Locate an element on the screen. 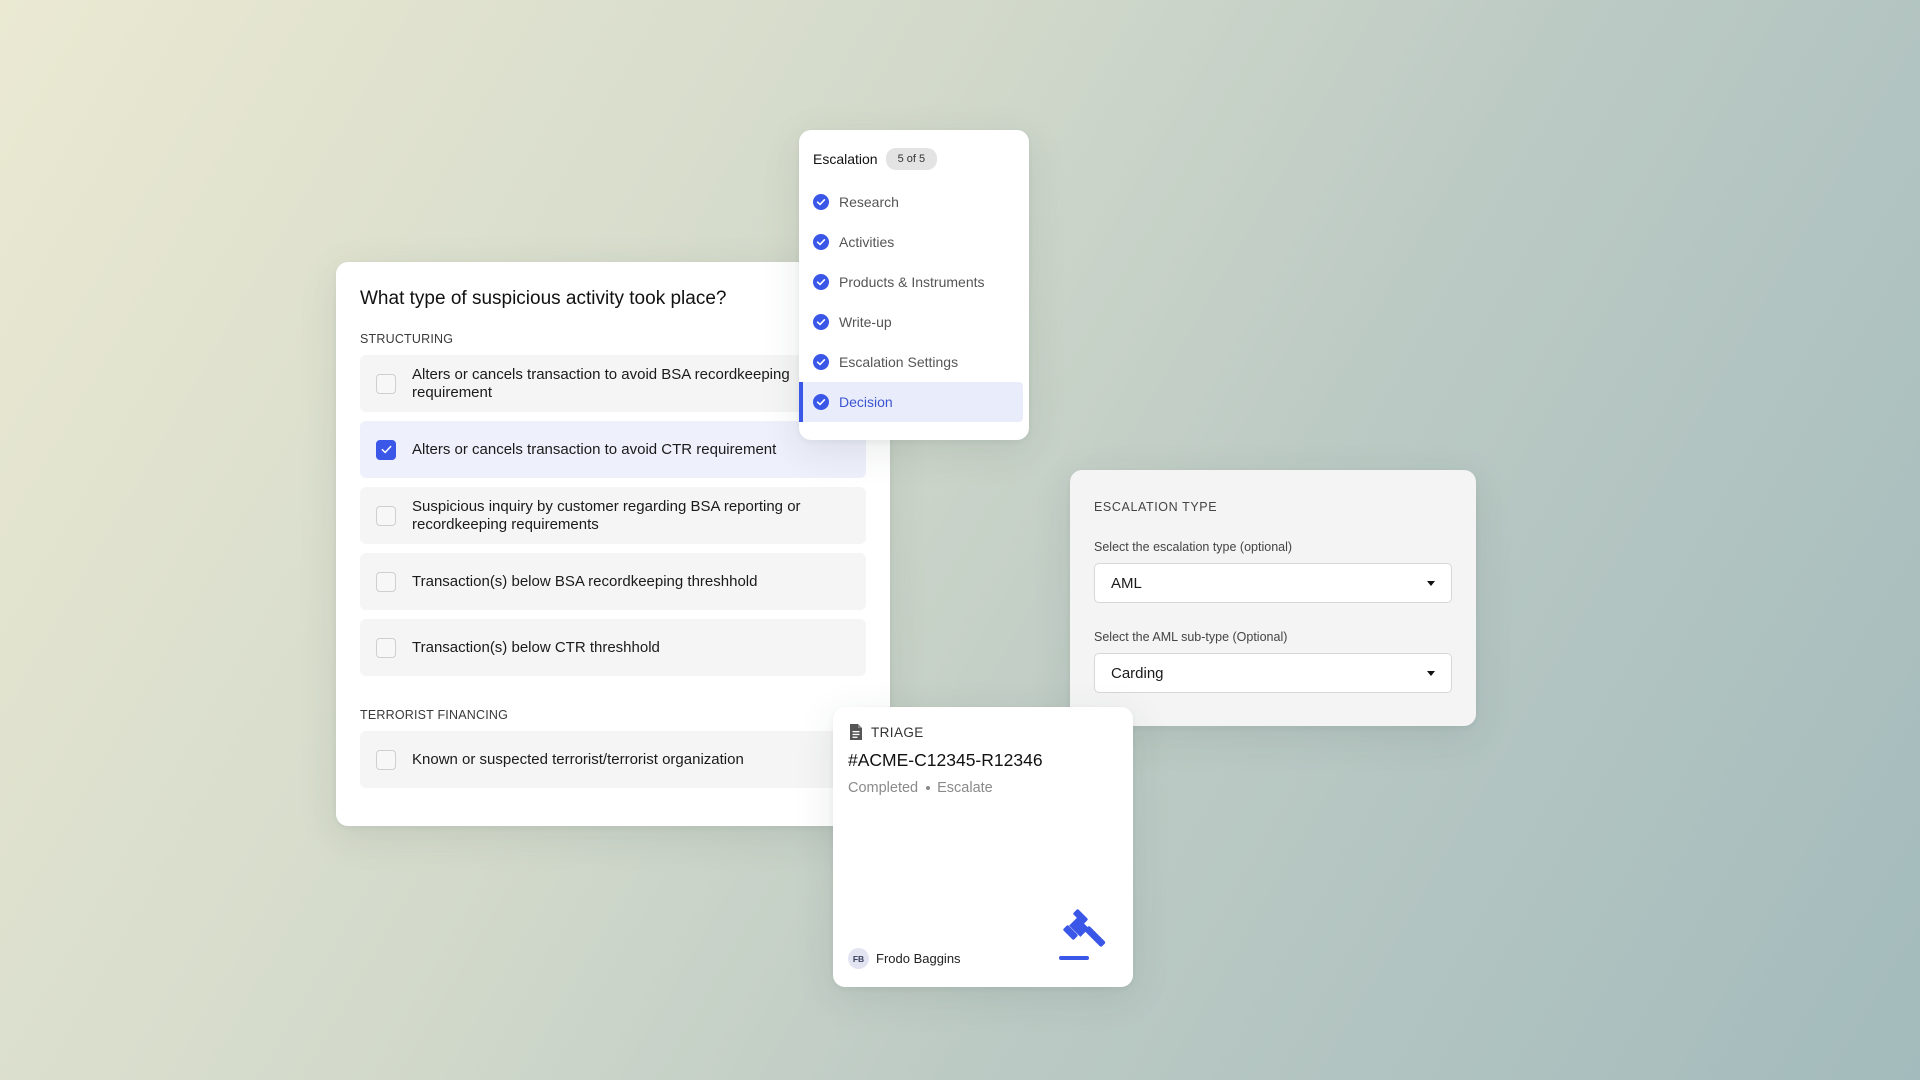 The width and height of the screenshot is (1920, 1080). step-research: Research is located at coordinates (914, 202).